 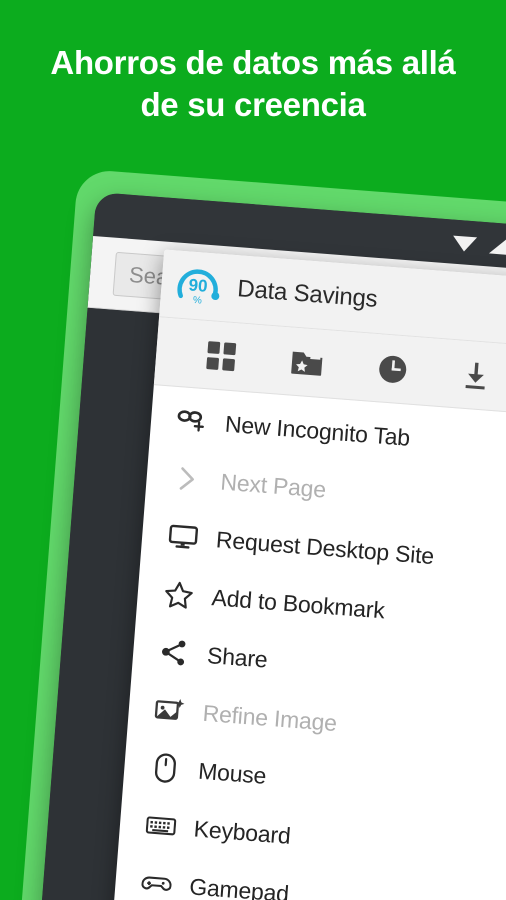 I want to click on chevron-right-icon, so click(x=188, y=479).